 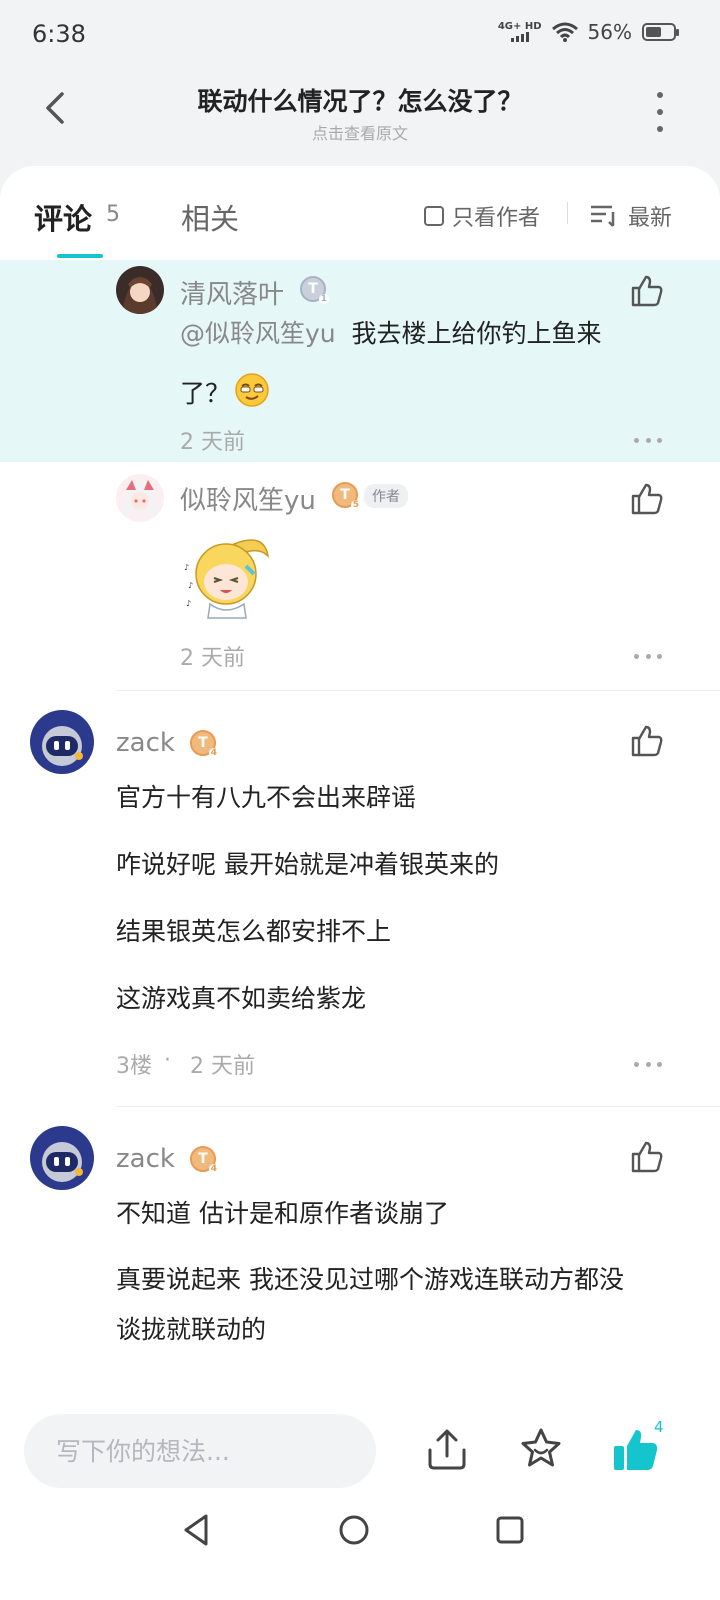 I want to click on battery-percent: 56%, so click(x=609, y=32).